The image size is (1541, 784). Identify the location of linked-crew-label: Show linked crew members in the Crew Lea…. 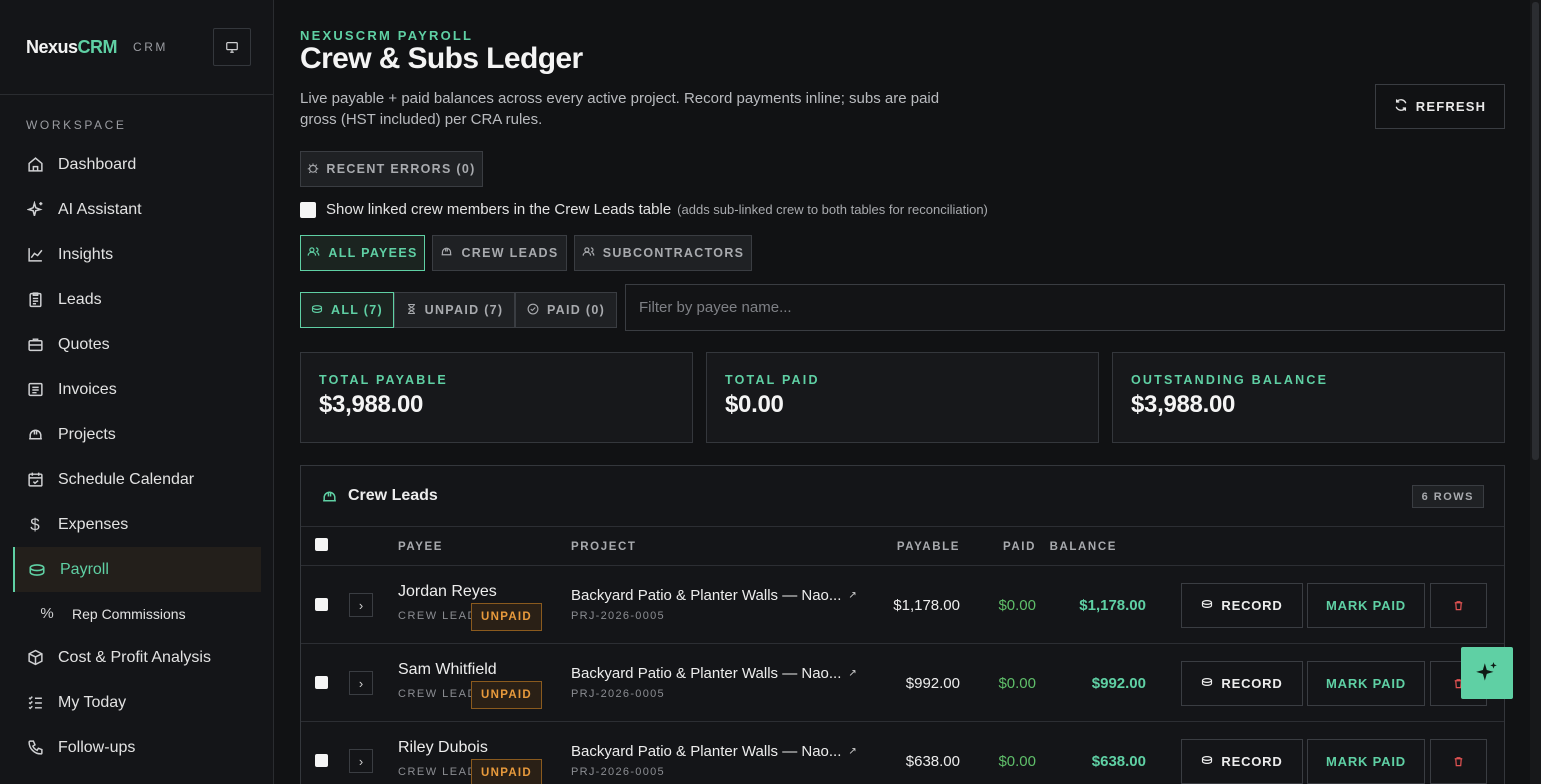
(498, 209).